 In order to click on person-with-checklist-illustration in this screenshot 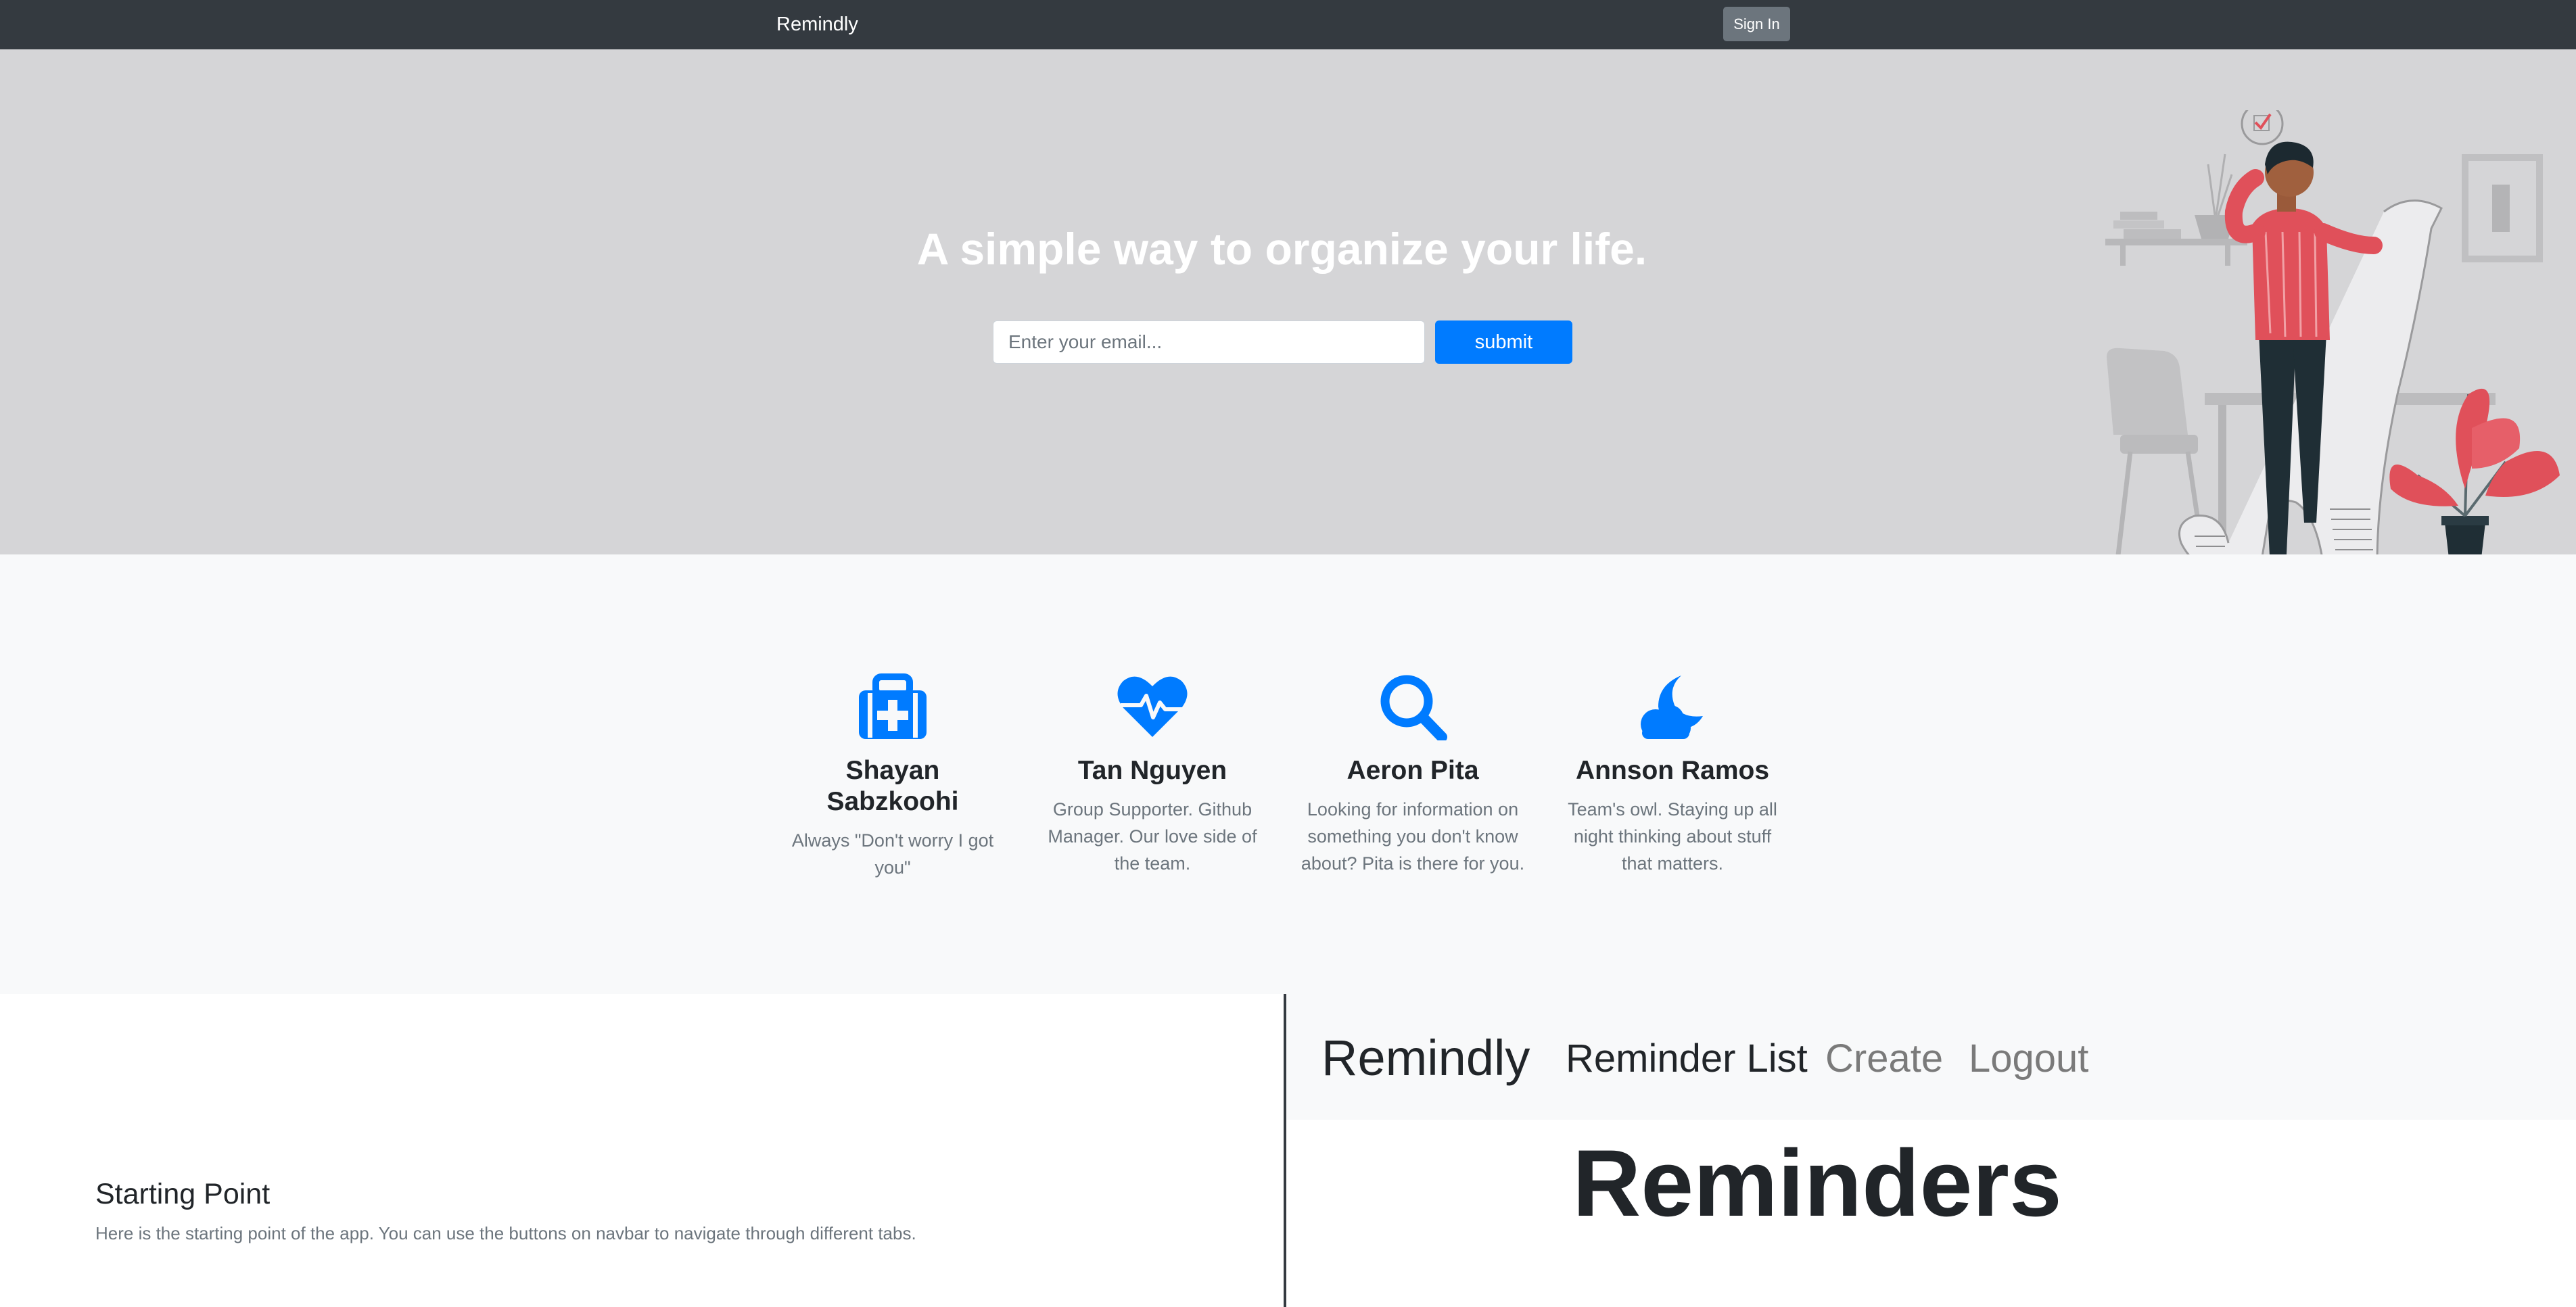, I will do `click(2332, 332)`.